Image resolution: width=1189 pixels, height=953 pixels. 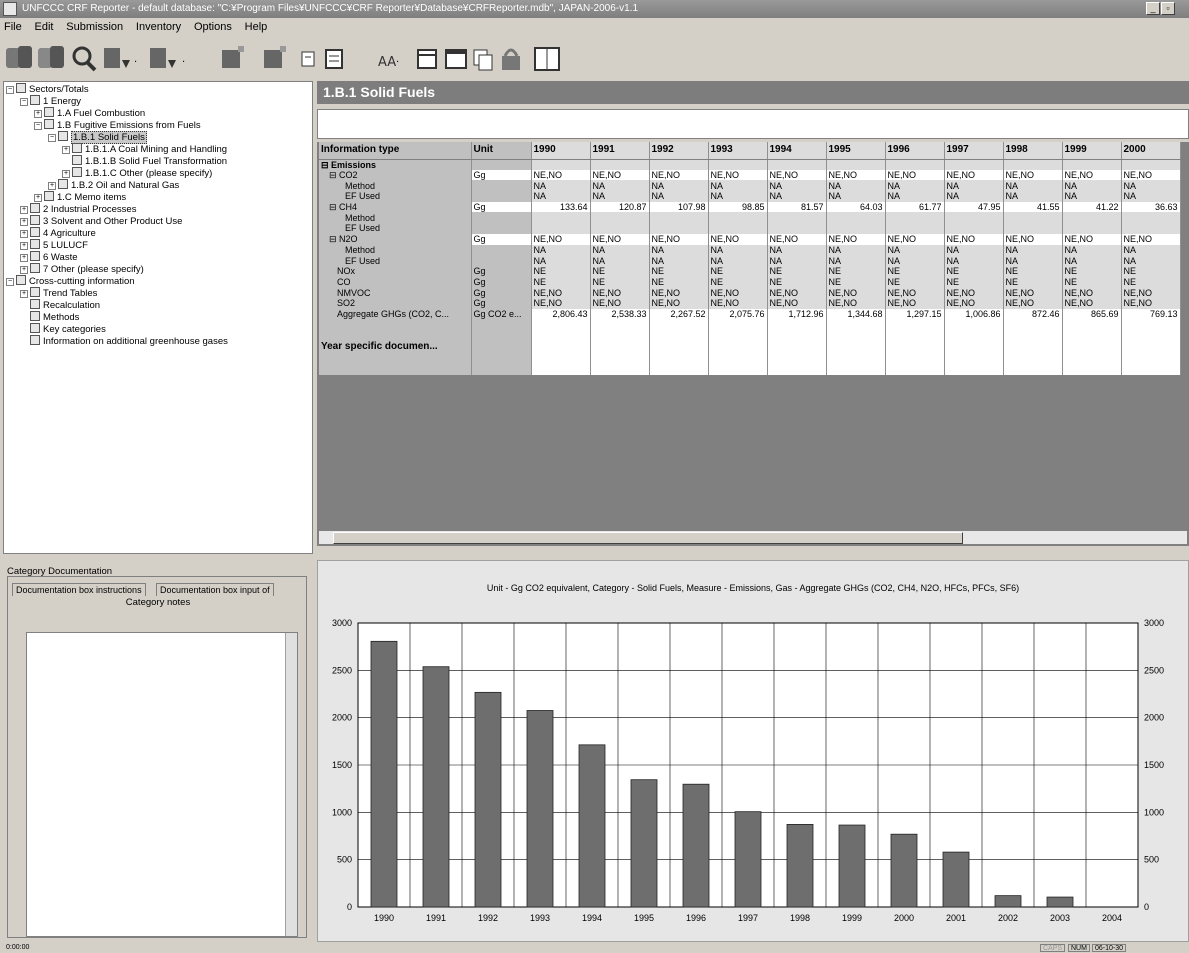 What do you see at coordinates (50, 101) in the screenshot?
I see `tree-item-energy: − 1 Energy` at bounding box center [50, 101].